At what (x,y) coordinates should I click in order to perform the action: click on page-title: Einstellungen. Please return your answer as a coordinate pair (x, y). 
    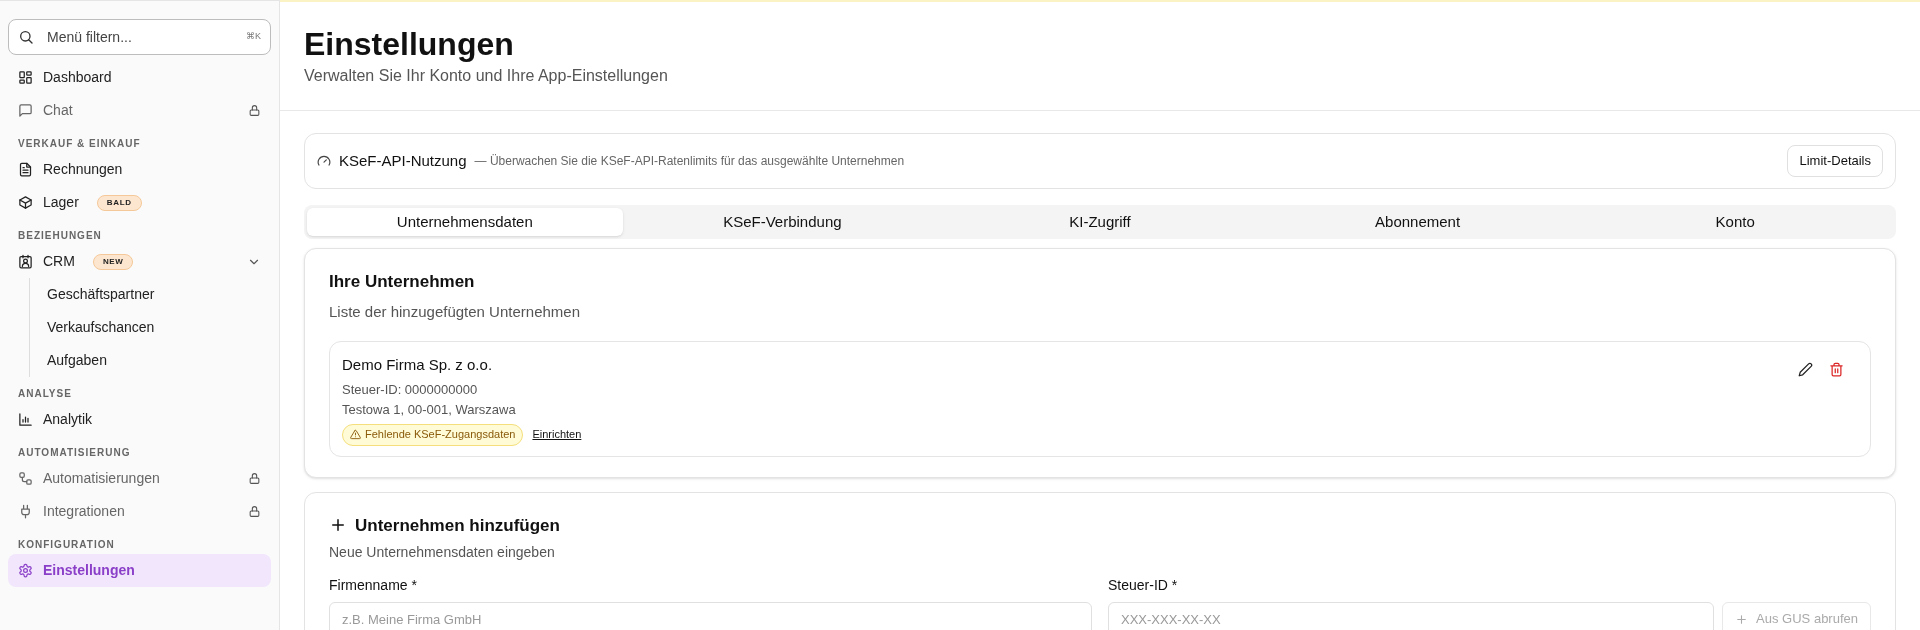
    Looking at the image, I should click on (409, 44).